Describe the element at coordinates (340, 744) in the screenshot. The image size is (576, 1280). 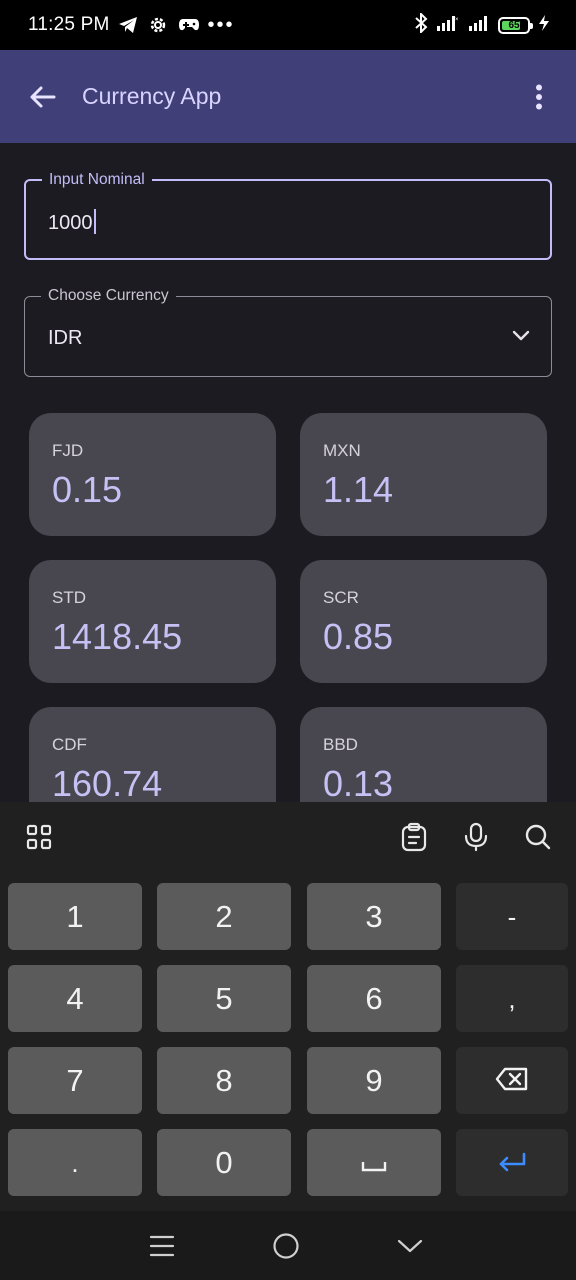
I see `rate-code: BBD` at that location.